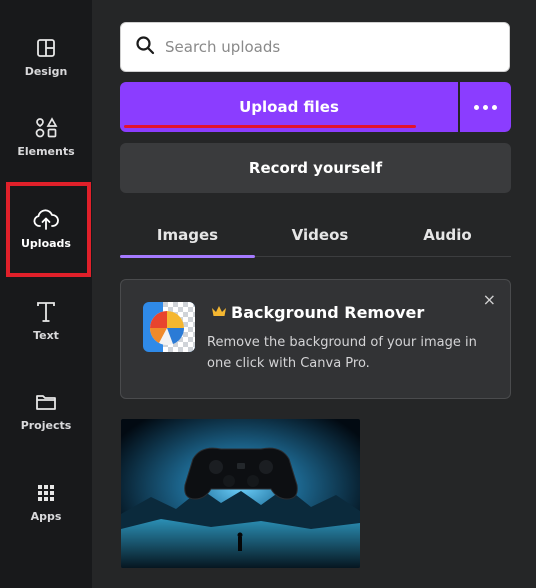  Describe the element at coordinates (315, 168) in the screenshot. I see `record-yourself-button: Record yourself` at that location.